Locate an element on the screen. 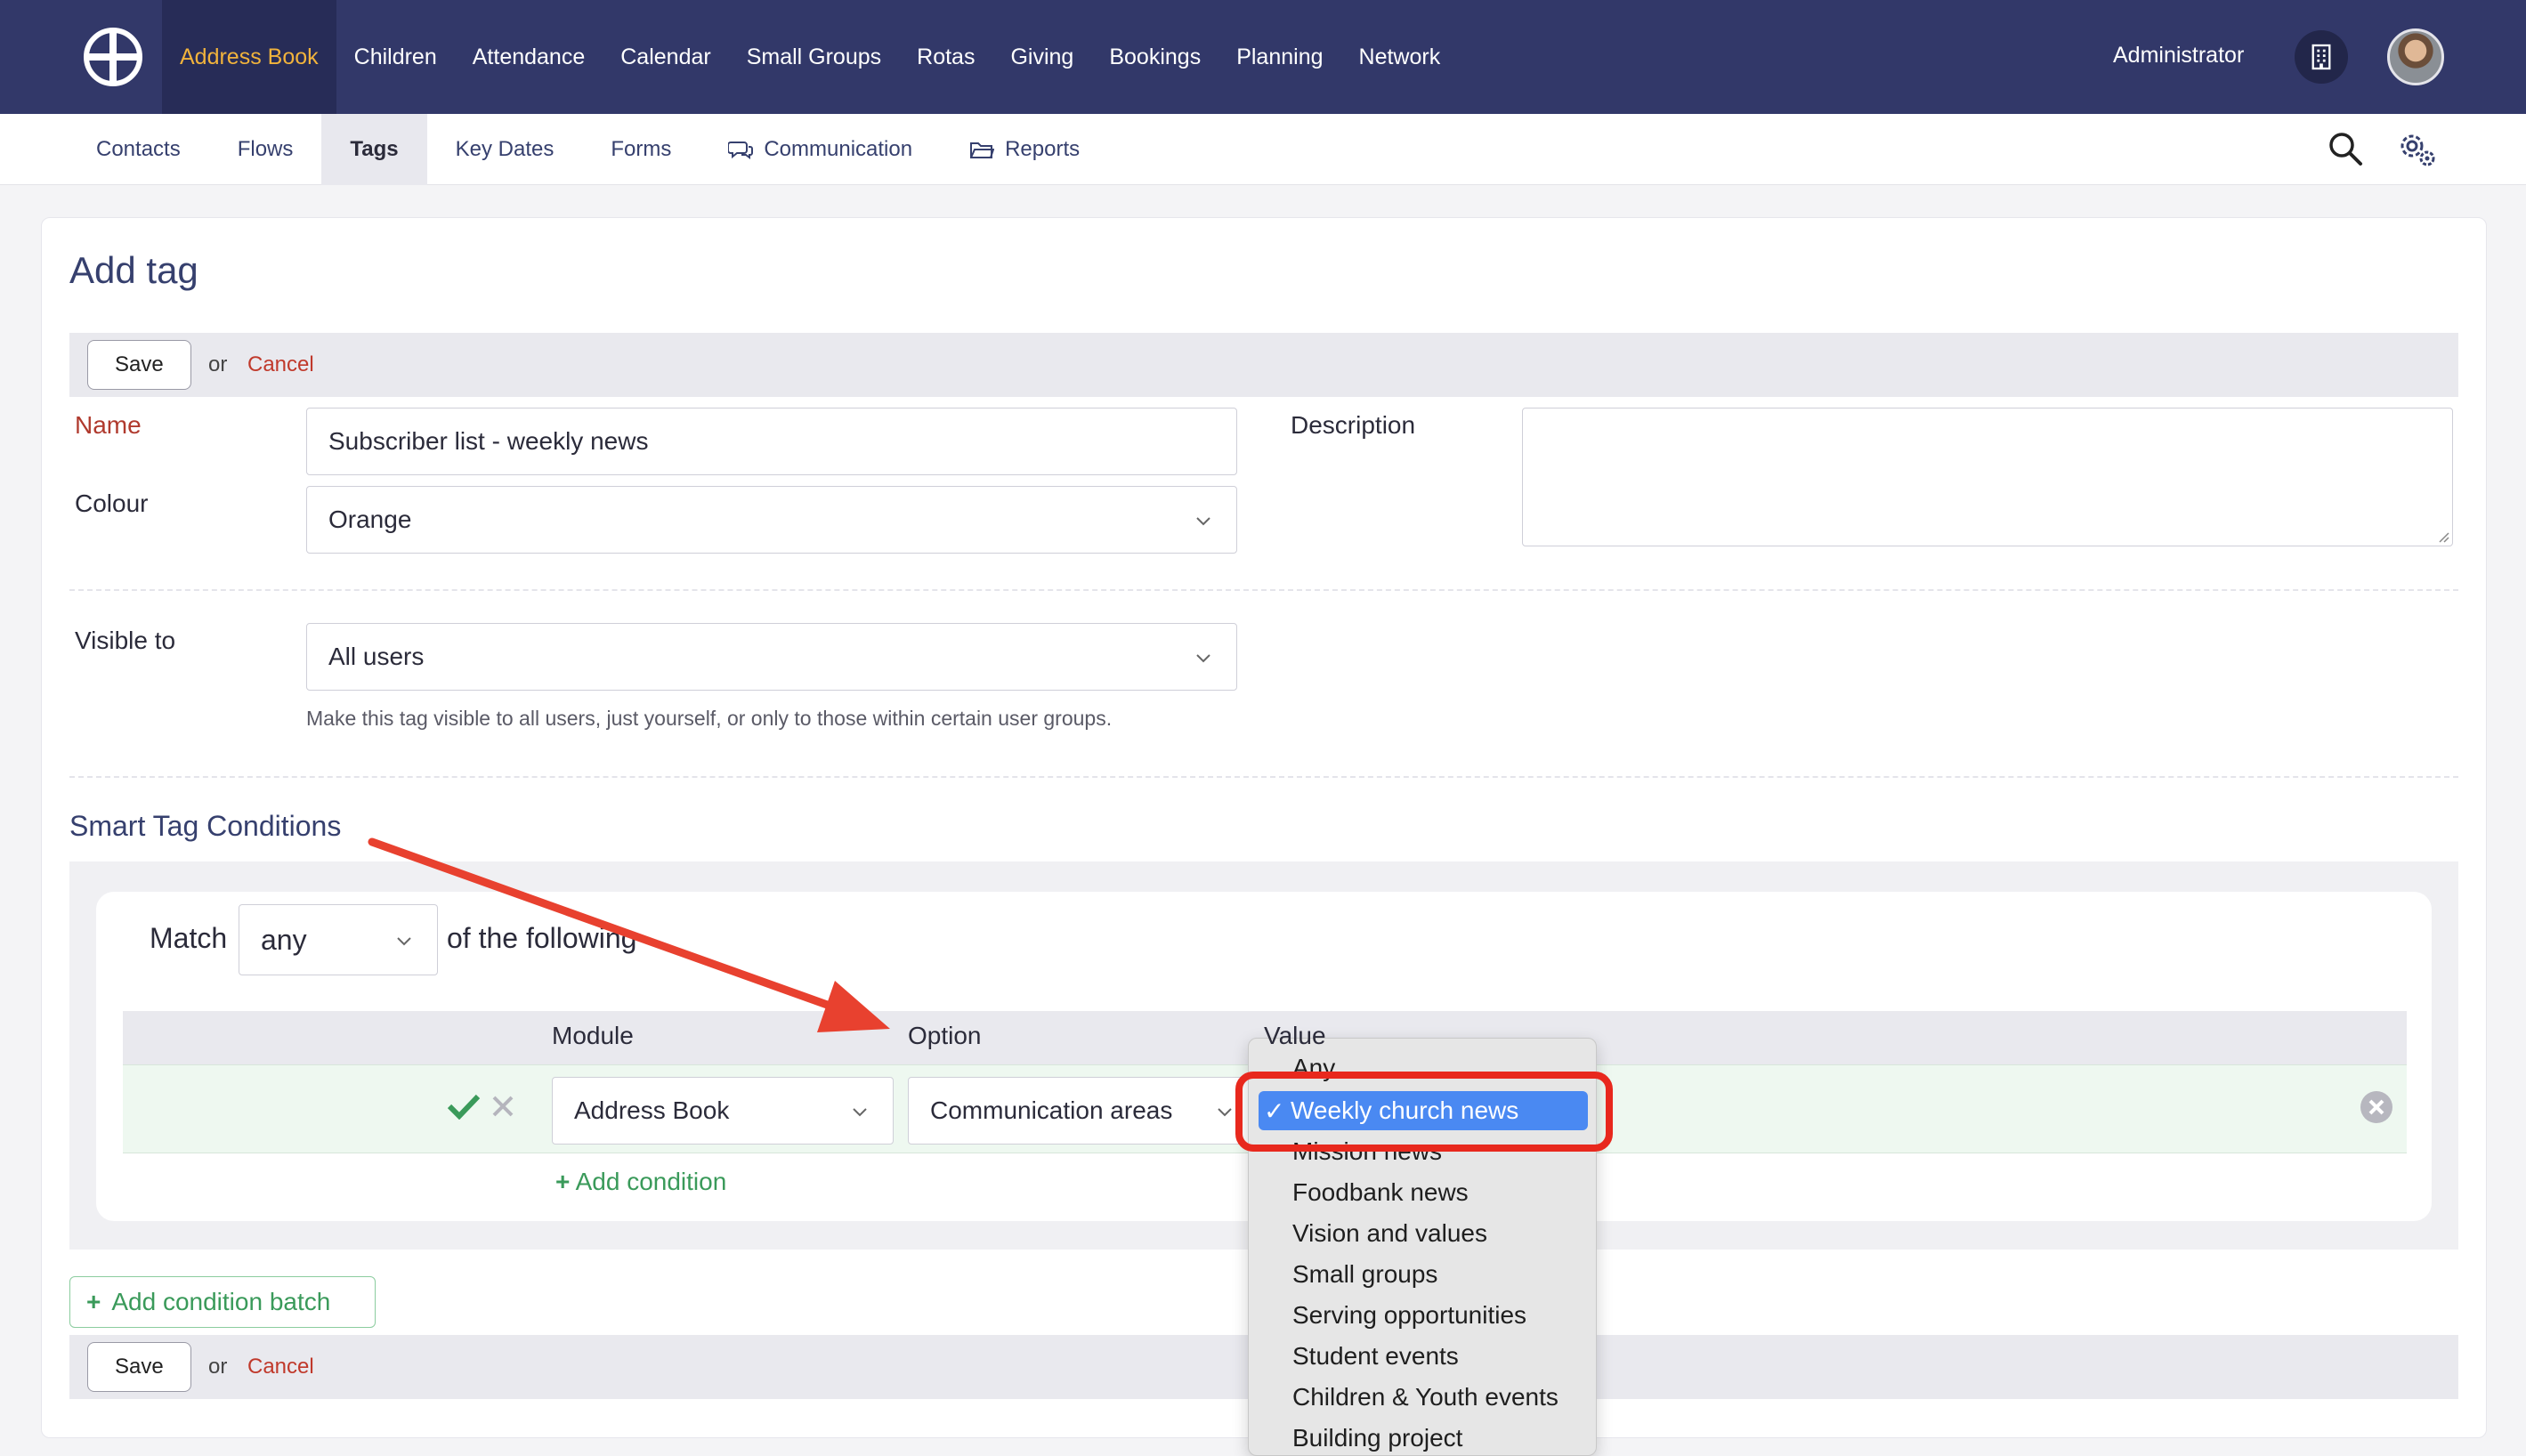 This screenshot has width=2526, height=1456. colour-select: Orange is located at coordinates (771, 520).